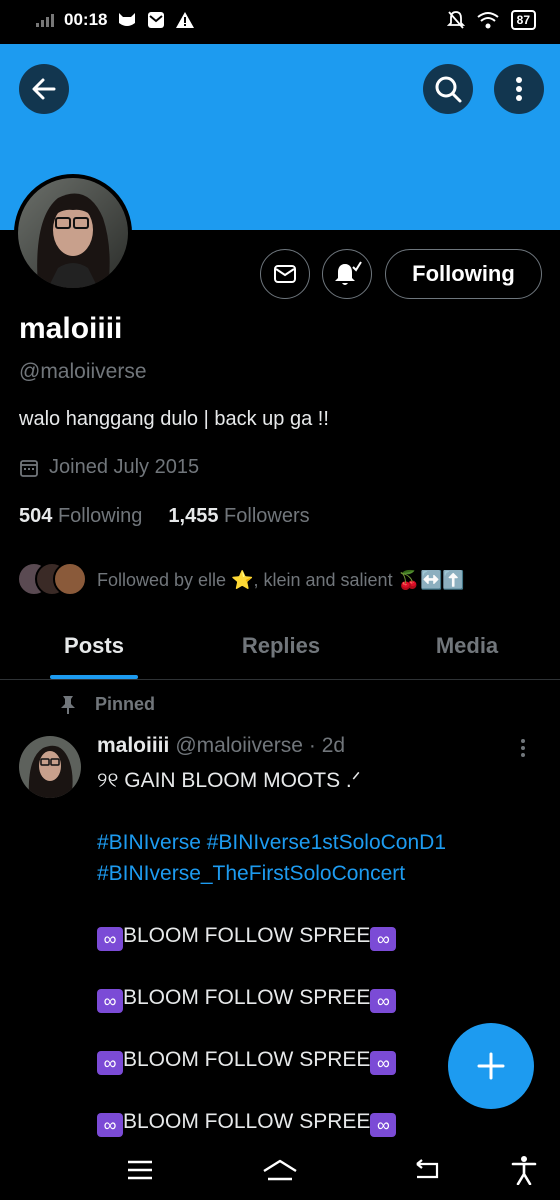 The height and width of the screenshot is (1200, 560). I want to click on status-bar: 00:18 87, so click(280, 22).